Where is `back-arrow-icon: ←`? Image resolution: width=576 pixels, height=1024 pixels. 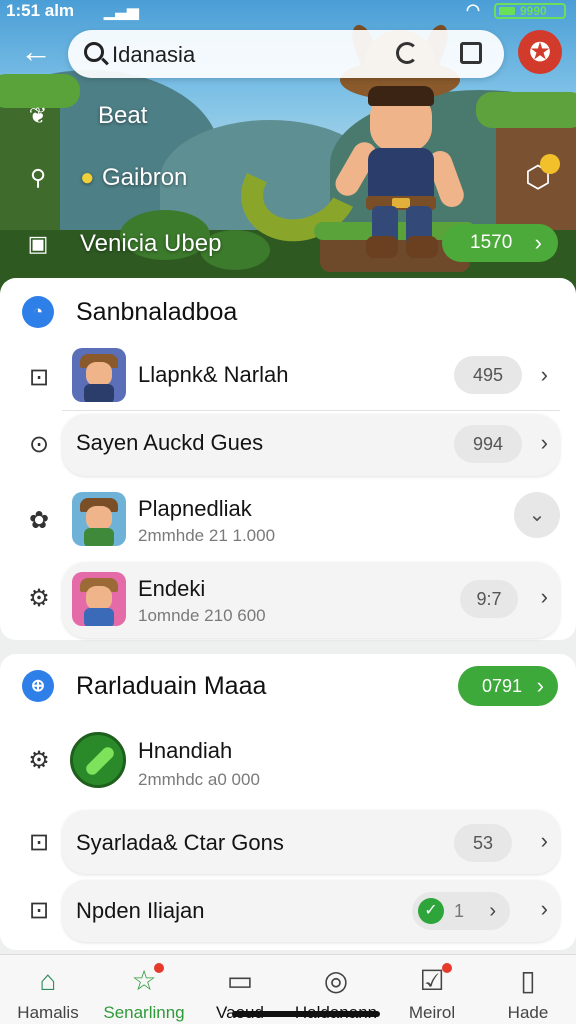 back-arrow-icon: ← is located at coordinates (37, 51).